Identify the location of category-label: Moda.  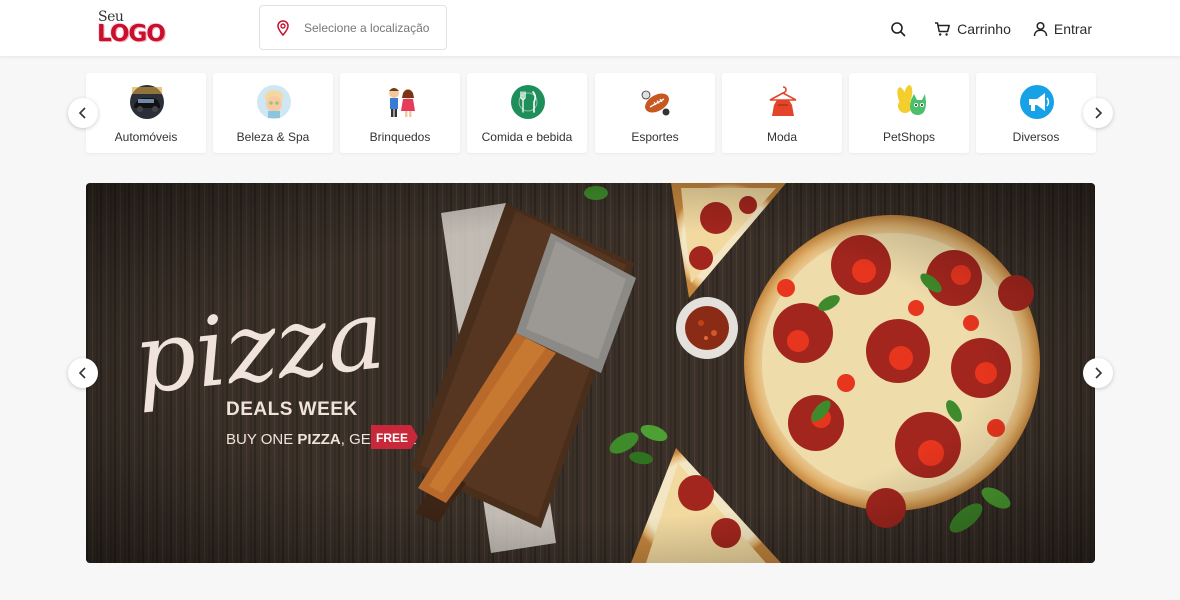
(782, 137).